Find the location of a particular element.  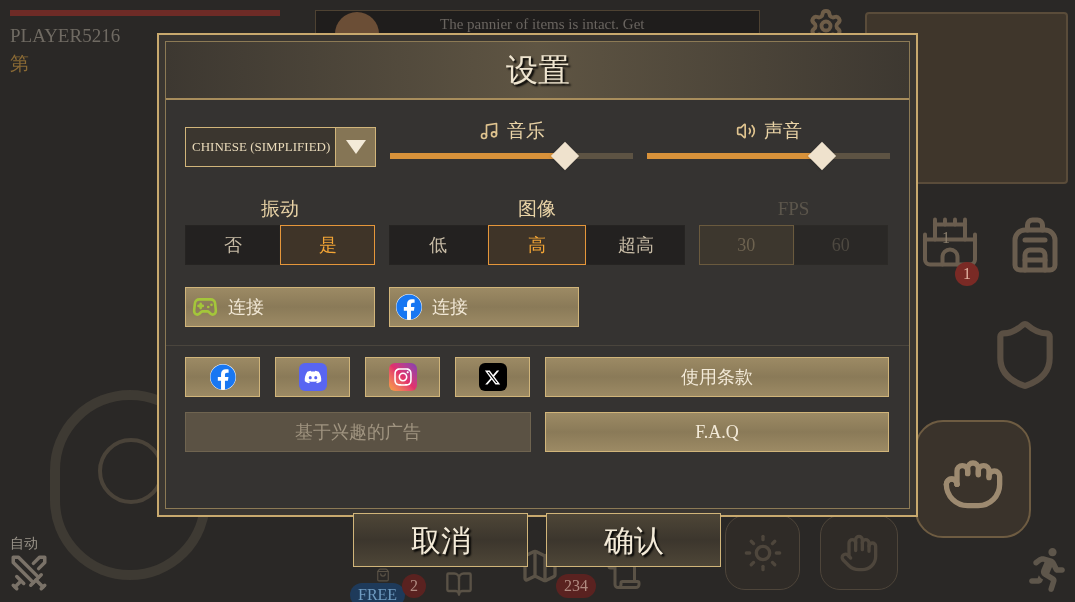

language-value: CHINESE (SIMPLIFIED) is located at coordinates (261, 147).